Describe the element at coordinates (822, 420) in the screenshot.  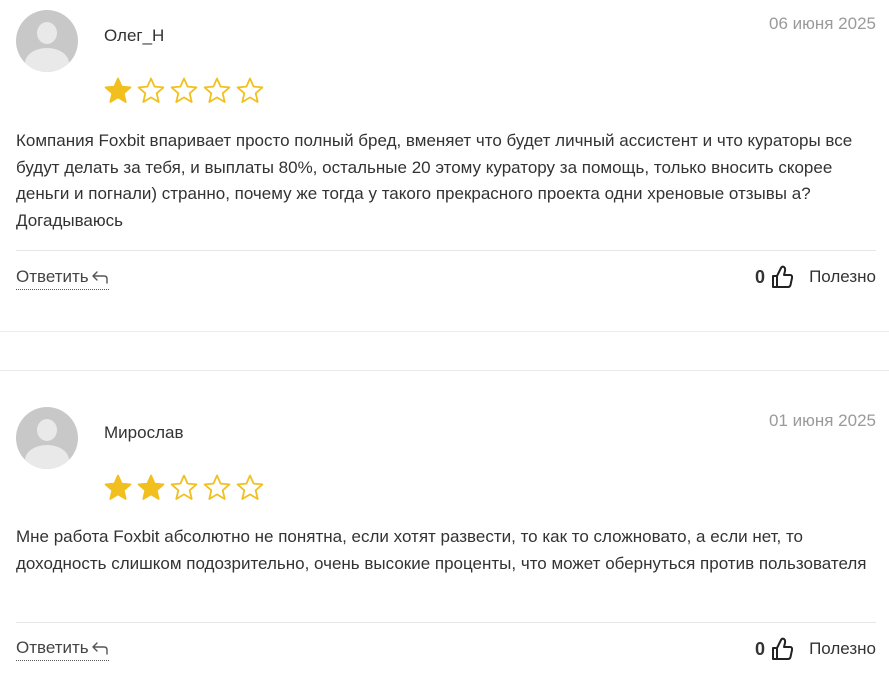
I see `review-date: 01 июня 2025` at that location.